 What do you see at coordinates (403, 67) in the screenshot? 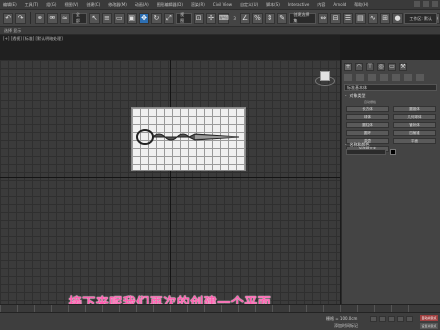
I see `utilities-tab-icon: ⚒` at bounding box center [403, 67].